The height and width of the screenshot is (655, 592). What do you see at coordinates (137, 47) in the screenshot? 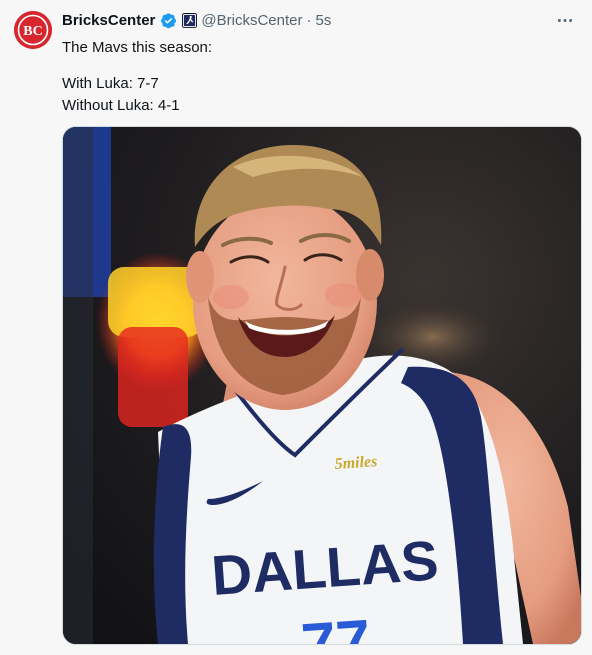
I see `tweet-line: The Mavs this season:` at bounding box center [137, 47].